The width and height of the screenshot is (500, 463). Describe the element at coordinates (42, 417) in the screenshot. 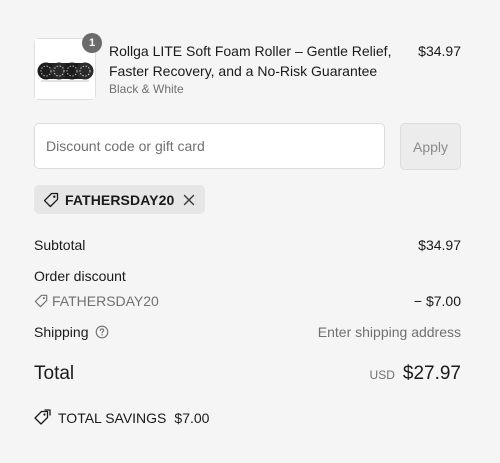

I see `tags-icon` at that location.